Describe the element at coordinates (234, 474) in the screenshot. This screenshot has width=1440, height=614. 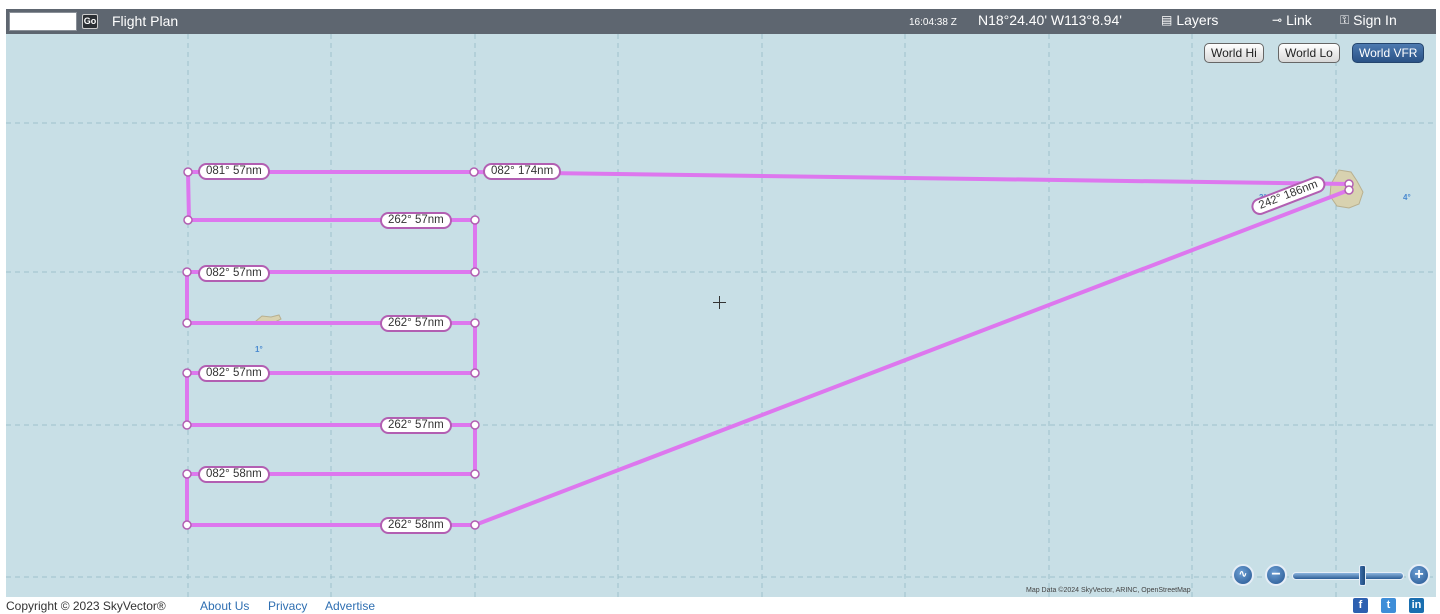
I see `leg-label: 082° 58nm` at that location.